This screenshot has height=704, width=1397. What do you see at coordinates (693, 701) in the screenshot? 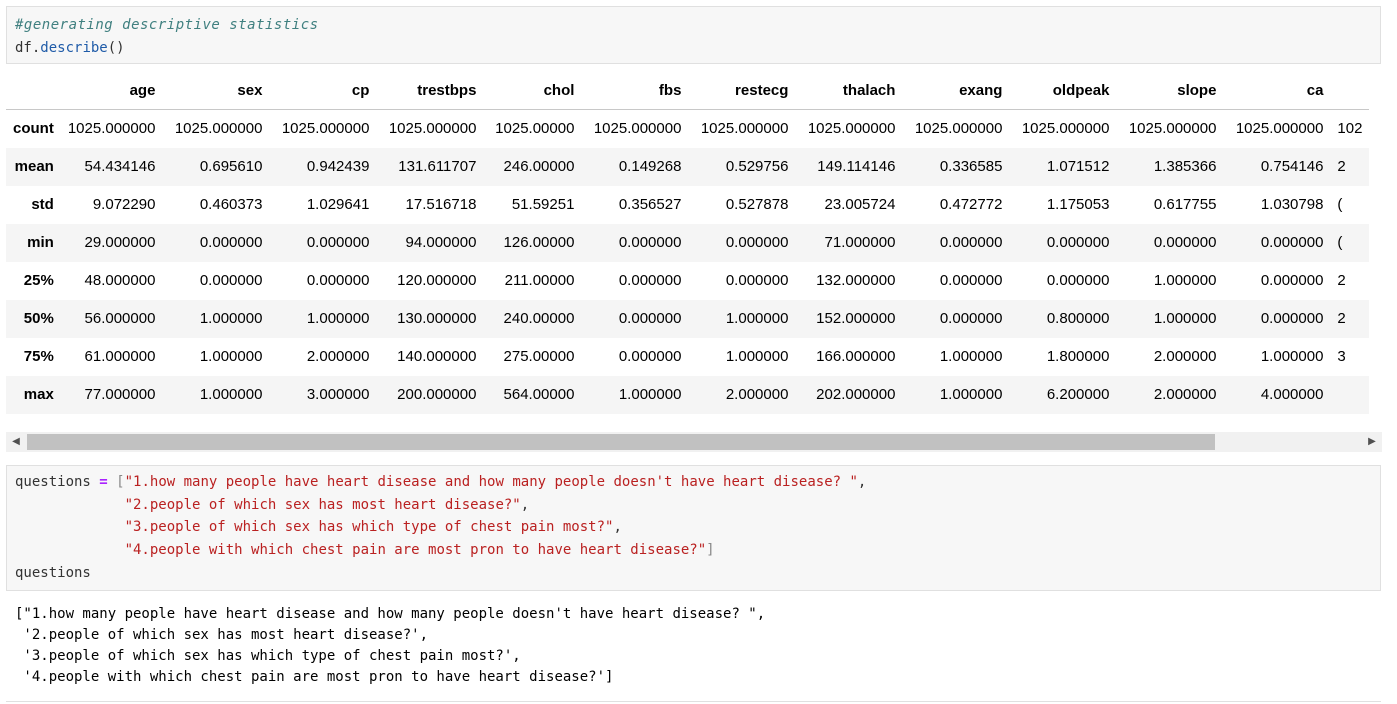
I see `cell-divider` at bounding box center [693, 701].